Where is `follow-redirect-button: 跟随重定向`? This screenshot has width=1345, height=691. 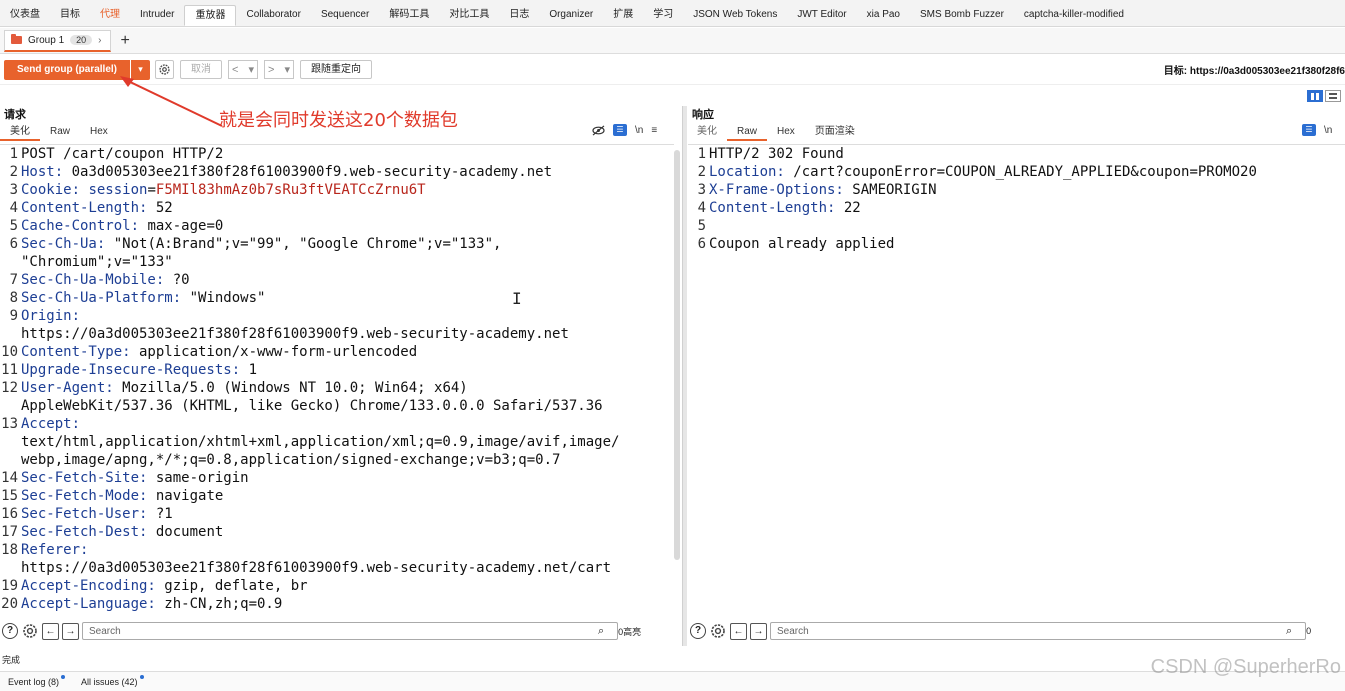 follow-redirect-button: 跟随重定向 is located at coordinates (336, 69).